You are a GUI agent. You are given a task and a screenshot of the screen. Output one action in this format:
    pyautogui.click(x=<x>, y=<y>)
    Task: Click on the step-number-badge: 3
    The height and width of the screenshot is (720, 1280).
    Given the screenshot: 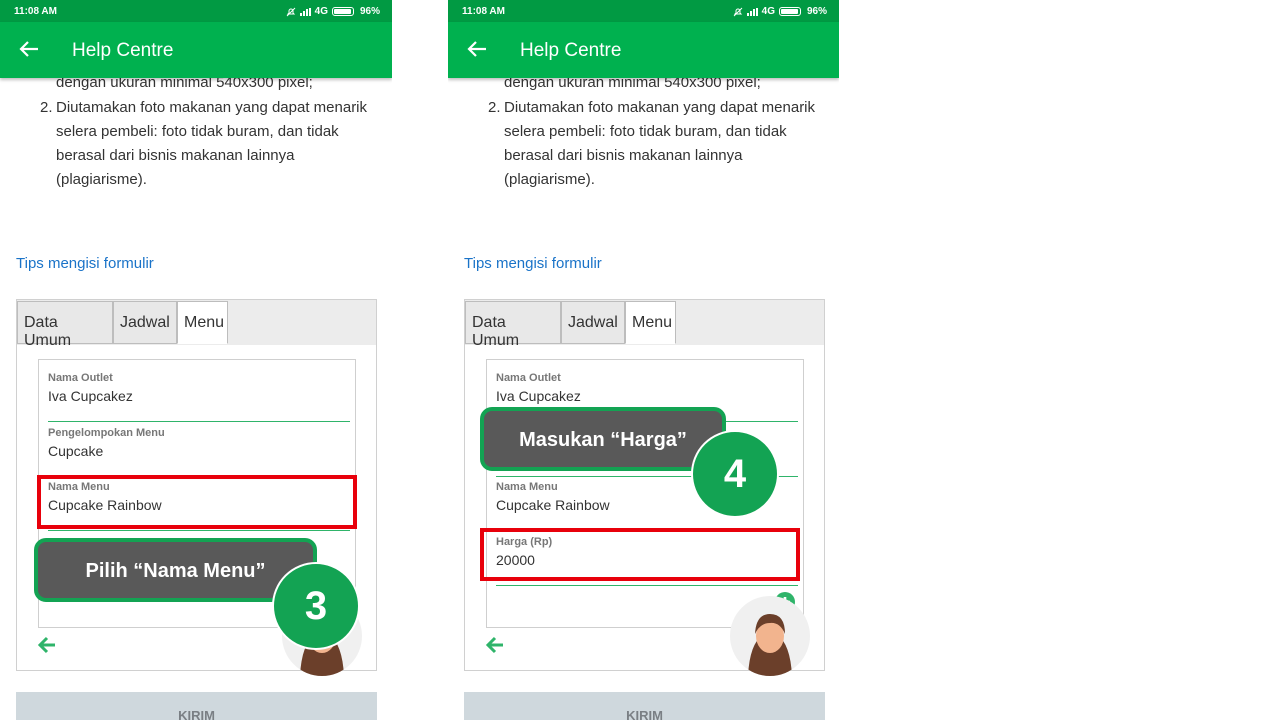 What is the action you would take?
    pyautogui.click(x=316, y=606)
    